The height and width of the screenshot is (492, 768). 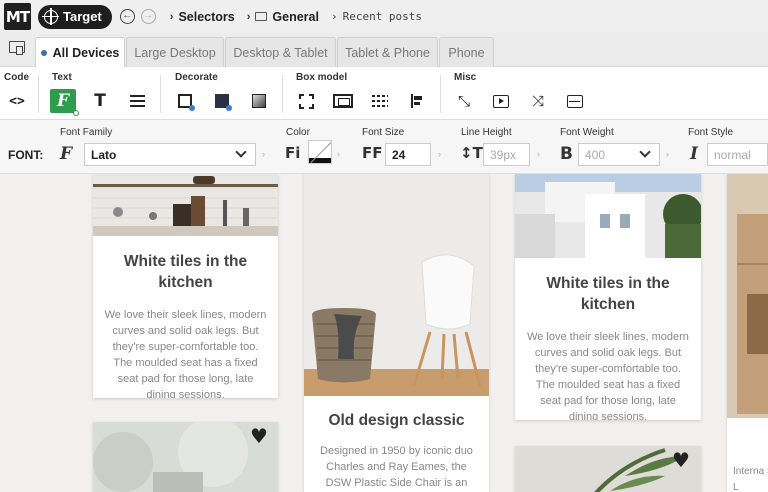 I want to click on line-height-label: Line Height, so click(x=486, y=132).